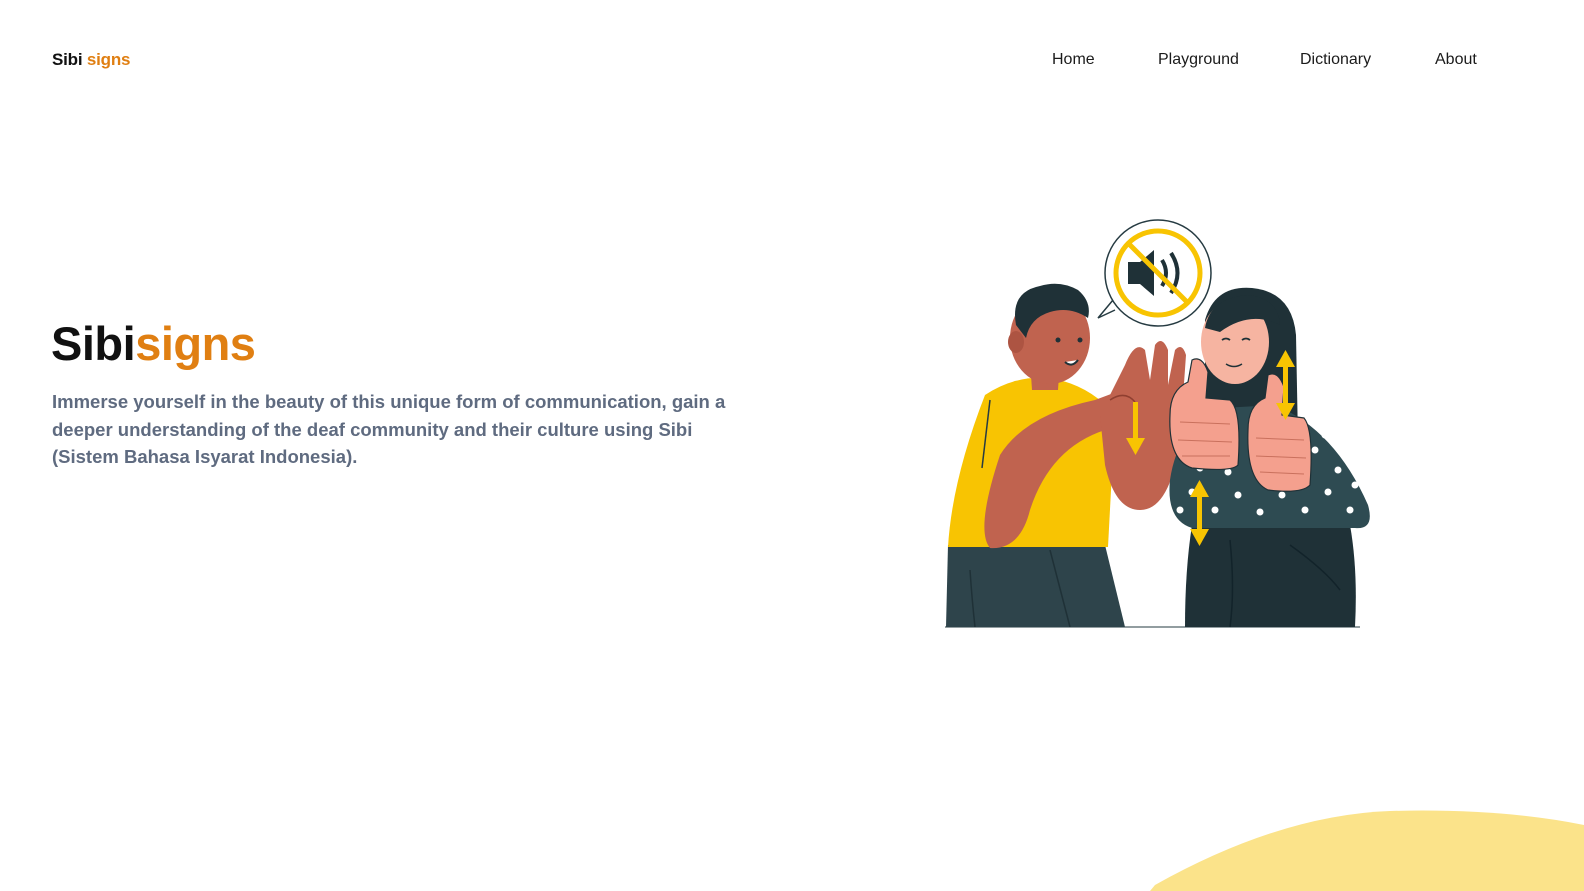 Image resolution: width=1584 pixels, height=891 pixels. Describe the element at coordinates (67, 59) in the screenshot. I see `logo-text-sibi: Sibi` at that location.